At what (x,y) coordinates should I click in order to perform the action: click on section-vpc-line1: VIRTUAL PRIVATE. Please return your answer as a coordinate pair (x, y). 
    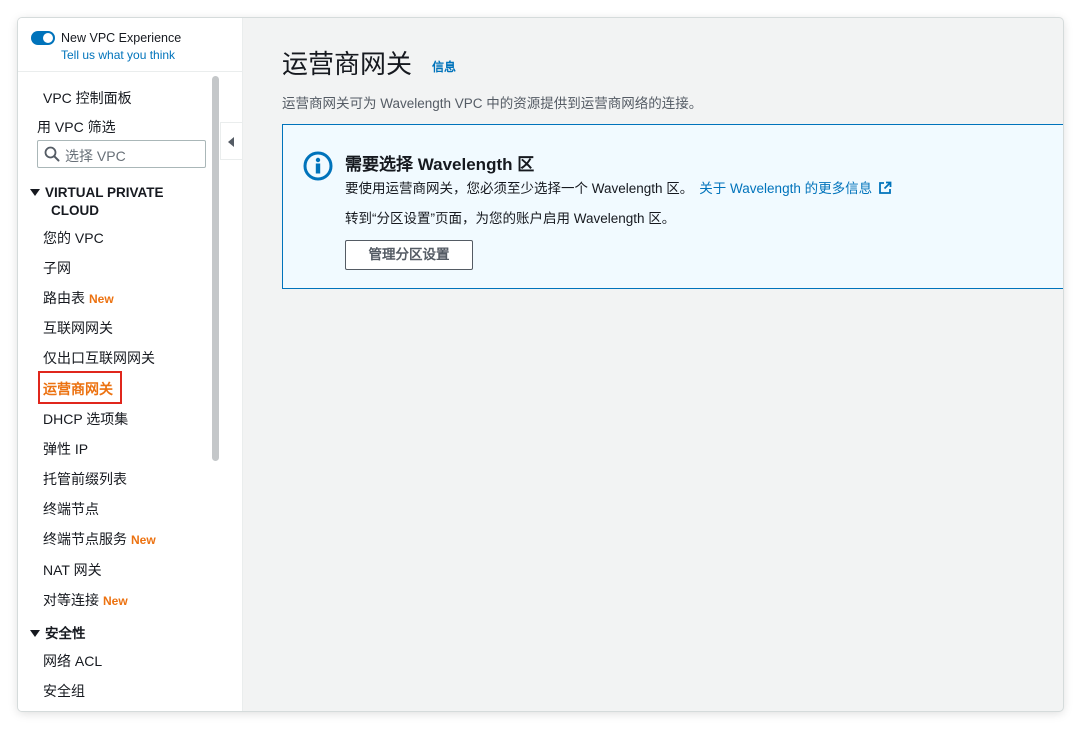
    Looking at the image, I should click on (104, 192).